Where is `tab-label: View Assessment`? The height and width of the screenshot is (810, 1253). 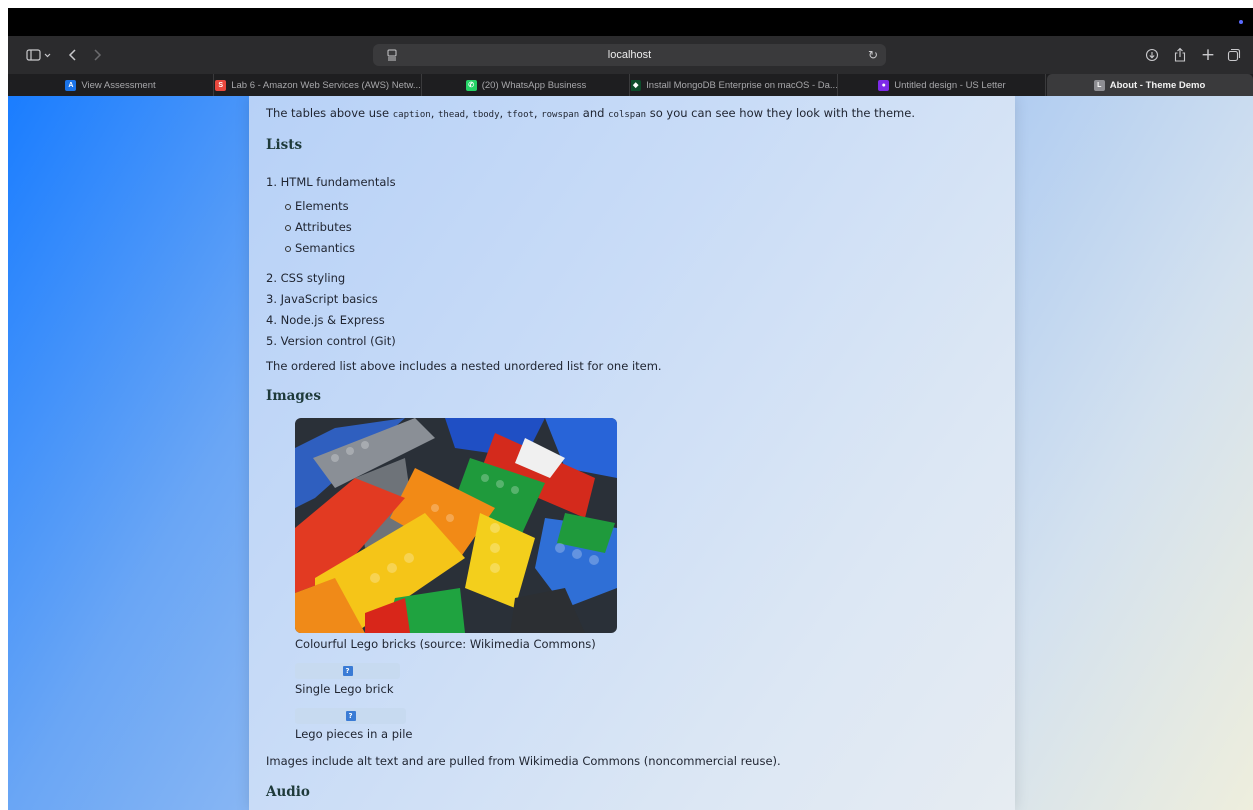
tab-label: View Assessment is located at coordinates (118, 85).